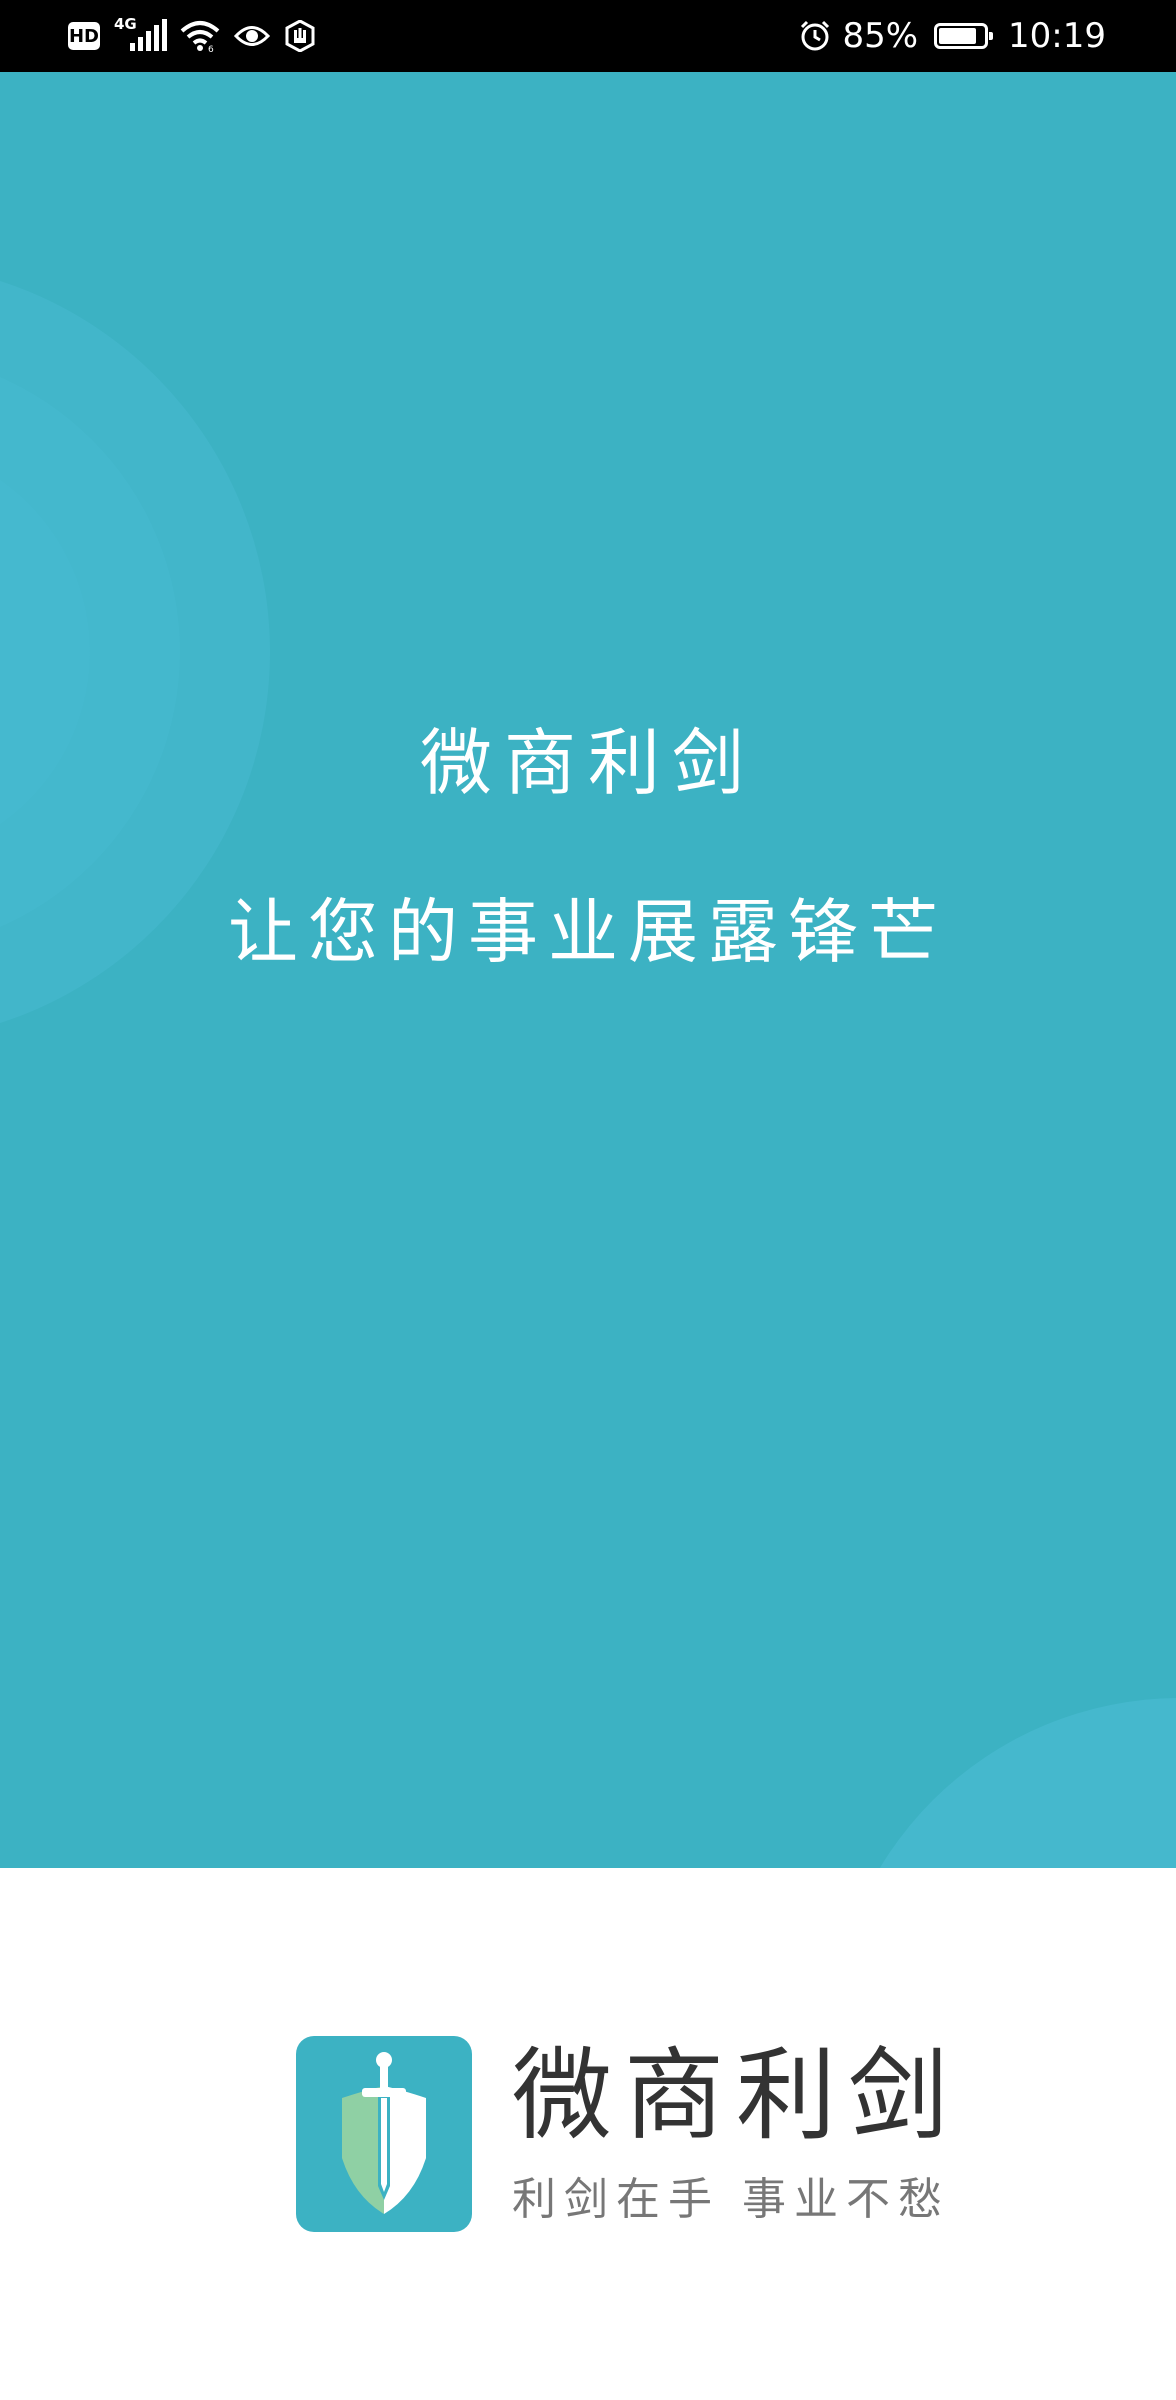  What do you see at coordinates (1057, 36) in the screenshot?
I see `status-time: 10:19` at bounding box center [1057, 36].